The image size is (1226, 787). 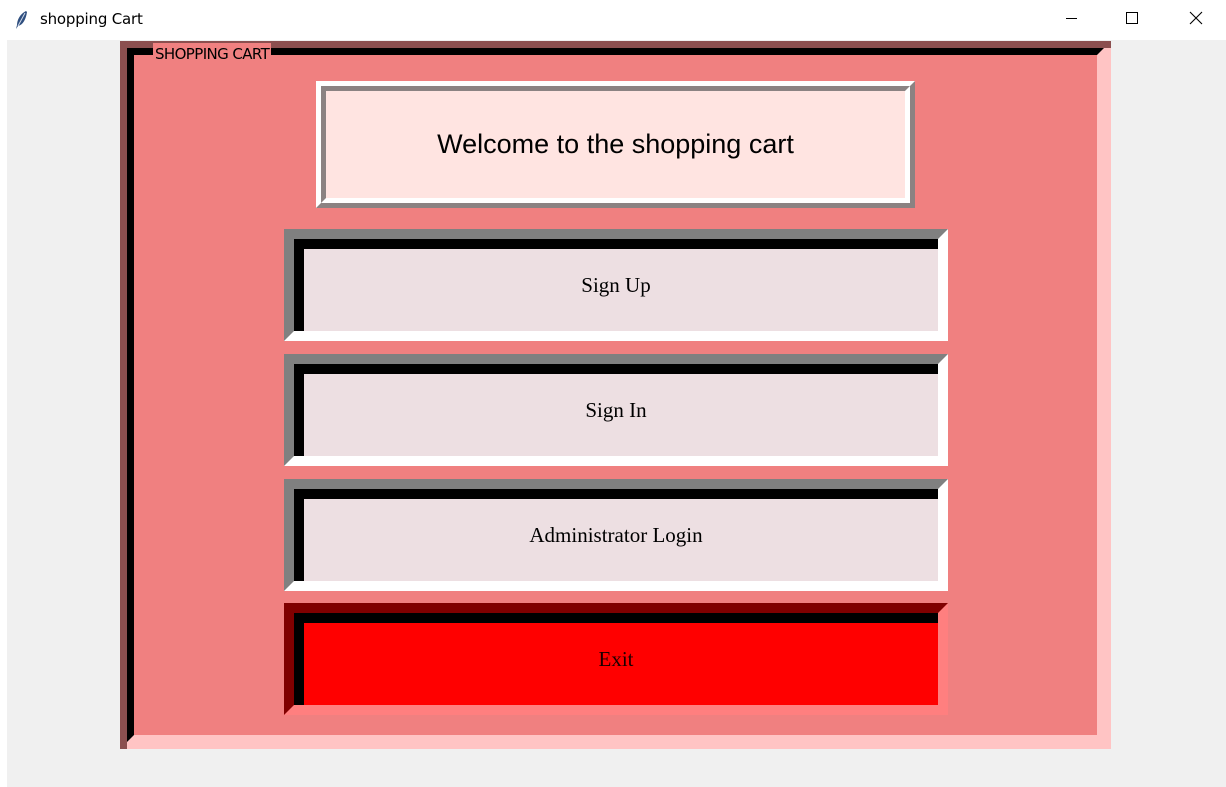 I want to click on minimize-button, so click(x=1072, y=20).